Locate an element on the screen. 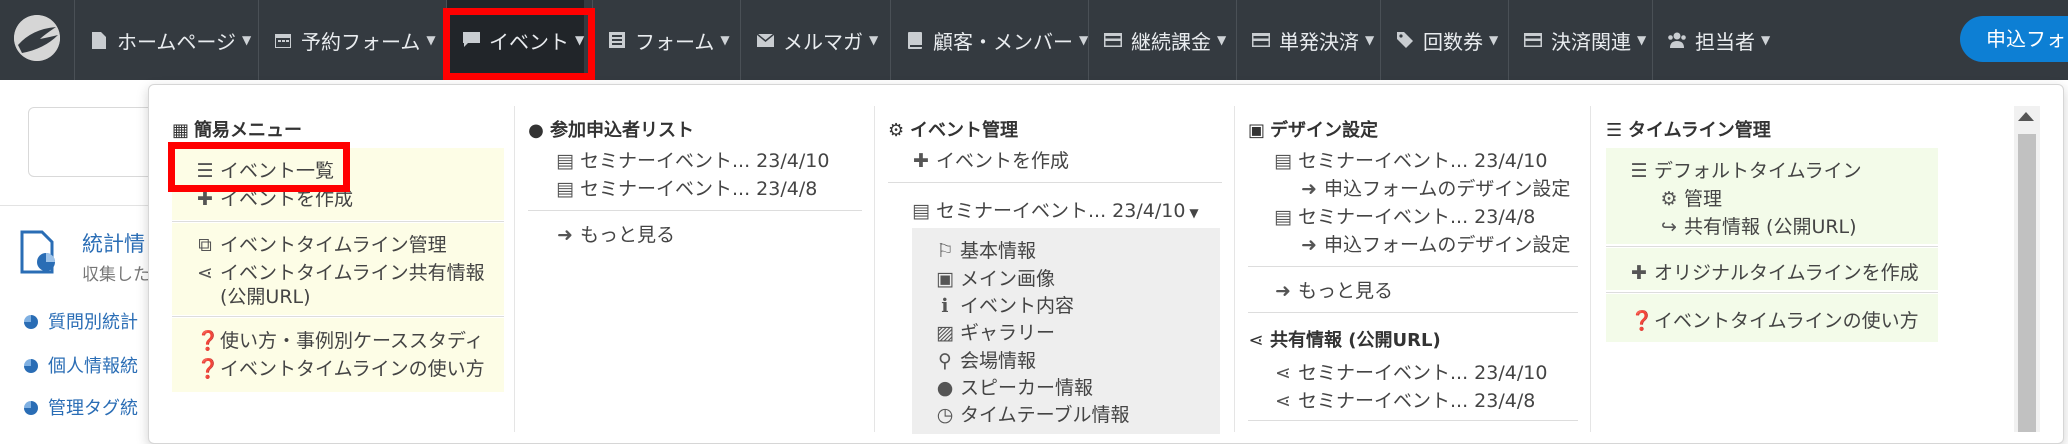  event-admin-header: ⚙ イベント管理 is located at coordinates (953, 130).